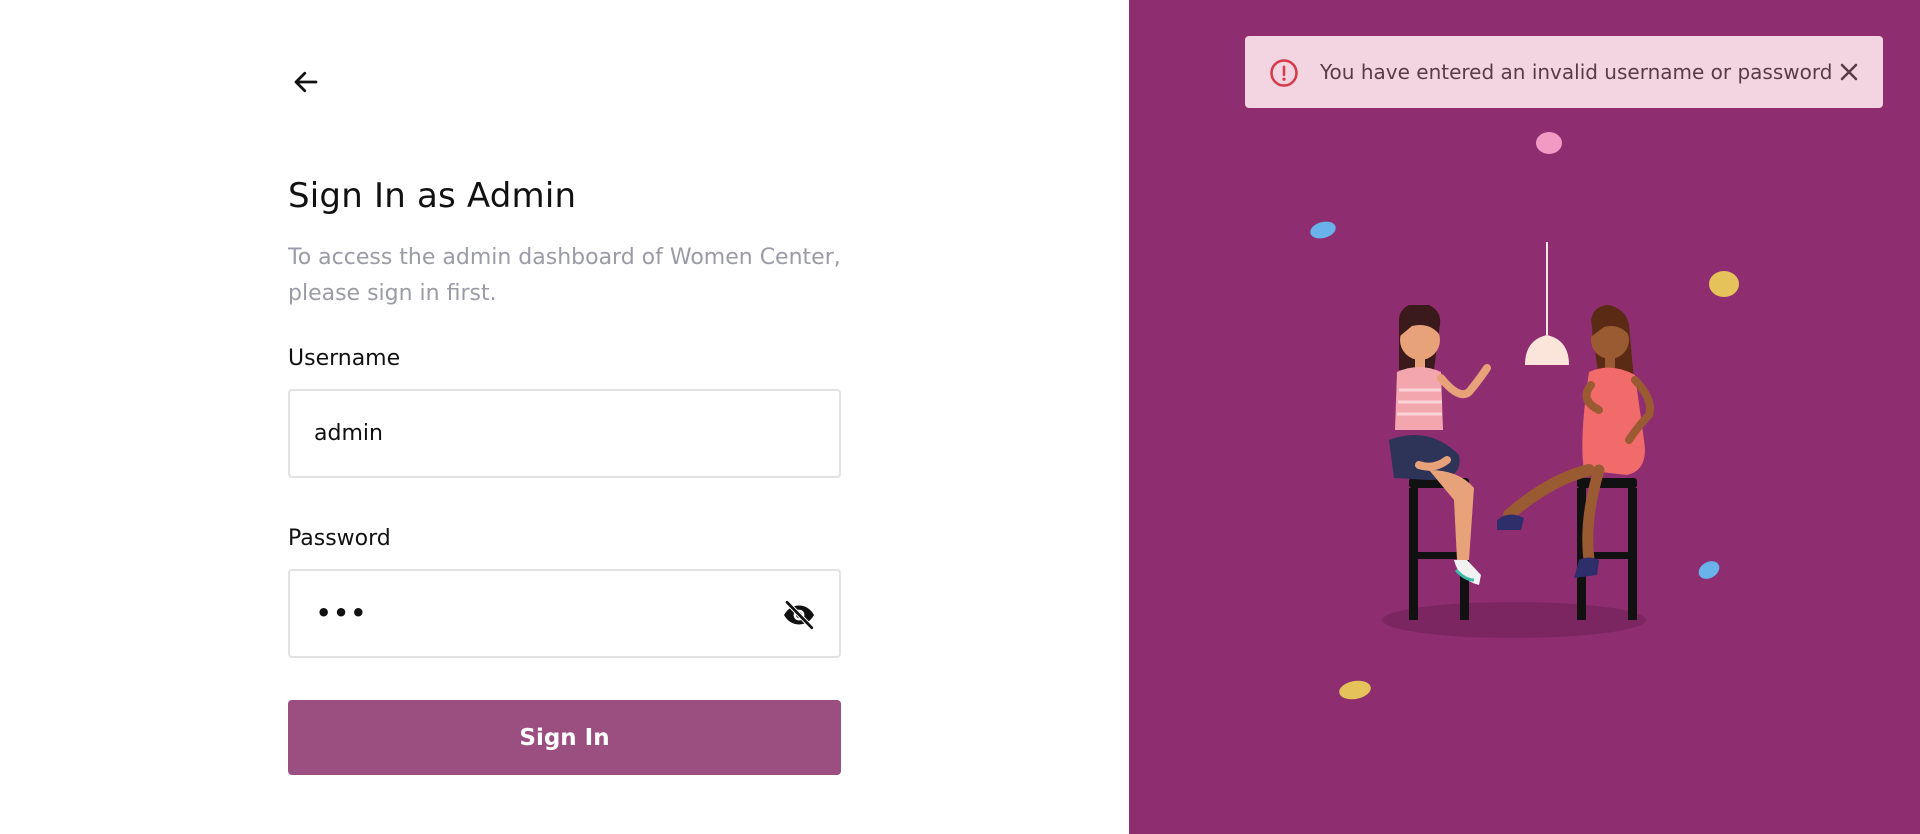 The width and height of the screenshot is (1920, 834). Describe the element at coordinates (564, 737) in the screenshot. I see `sign-in-button: Sign In` at that location.